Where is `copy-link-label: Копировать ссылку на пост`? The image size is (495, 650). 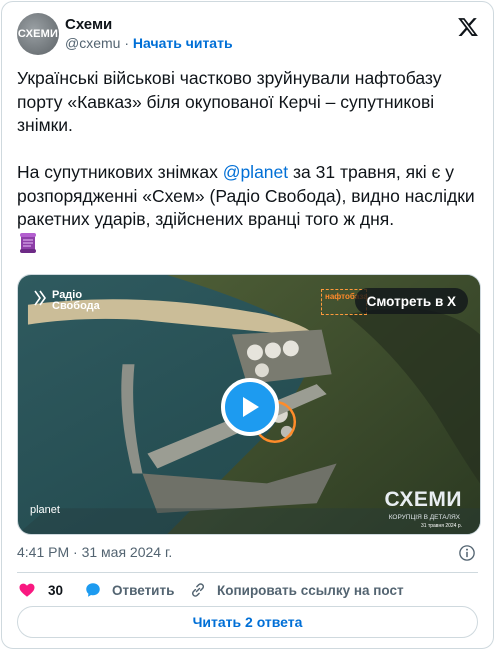 copy-link-label: Копировать ссылку на пост is located at coordinates (310, 590).